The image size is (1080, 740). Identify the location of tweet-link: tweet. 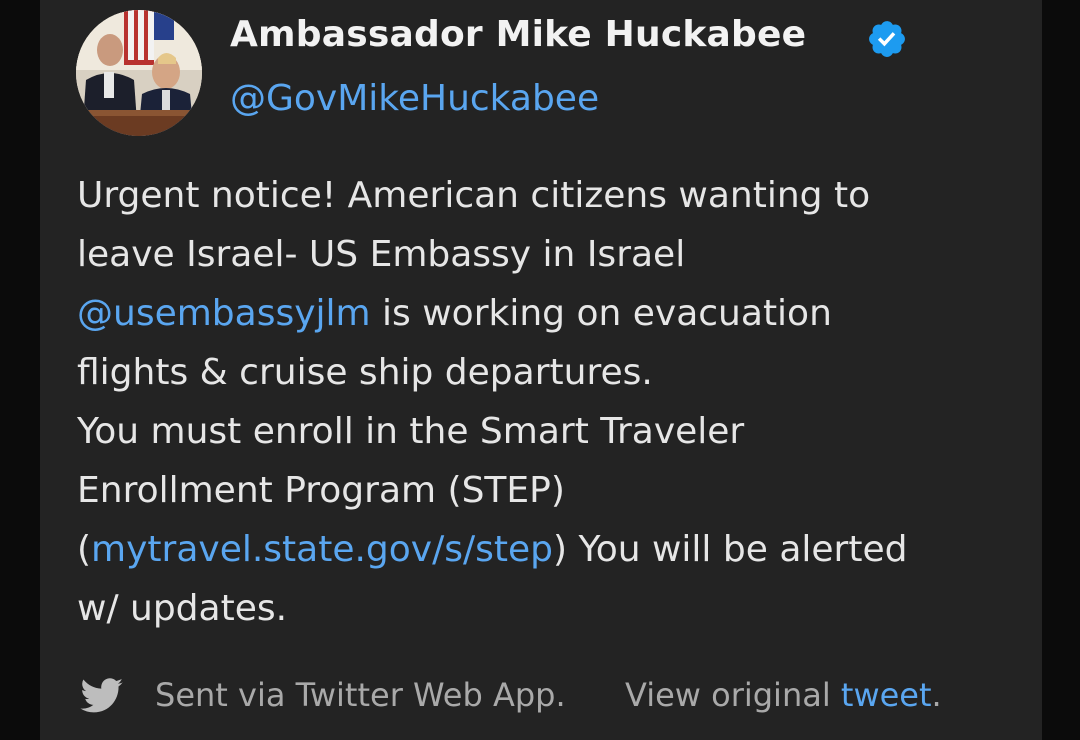
(886, 695).